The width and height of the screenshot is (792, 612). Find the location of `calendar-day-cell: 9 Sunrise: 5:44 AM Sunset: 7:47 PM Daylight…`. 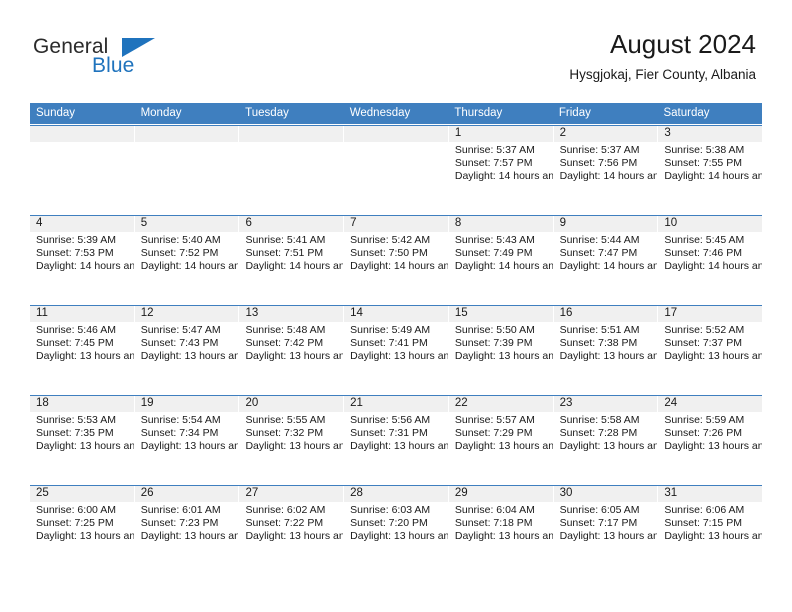

calendar-day-cell: 9 Sunrise: 5:44 AM Sunset: 7:47 PM Daylight… is located at coordinates (605, 260).